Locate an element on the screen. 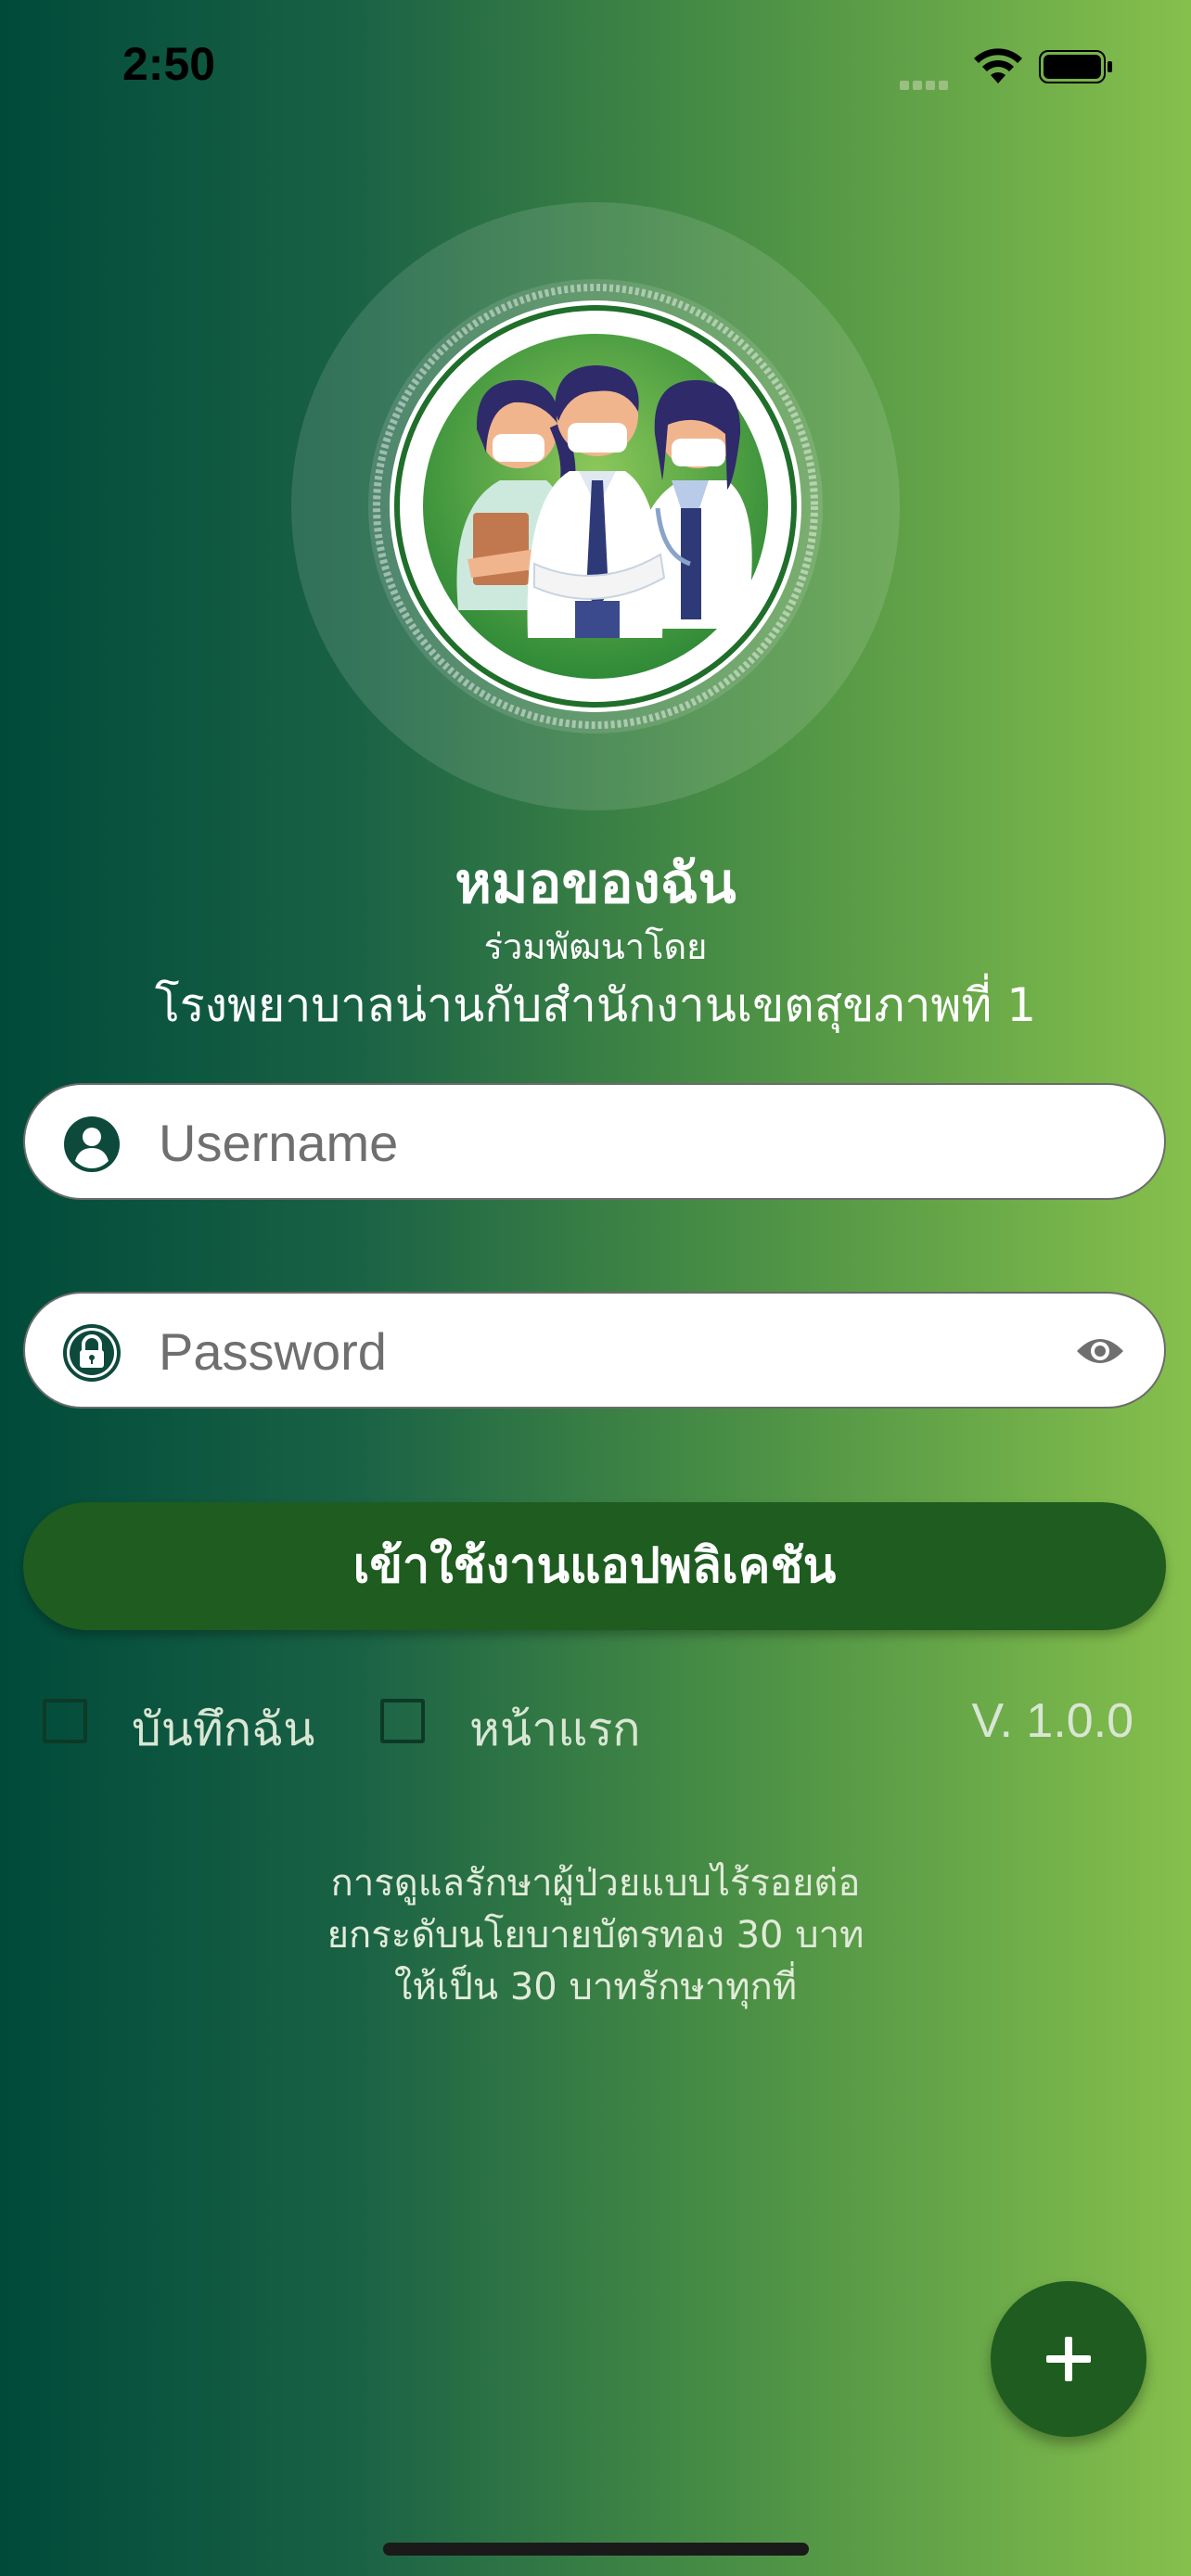 The height and width of the screenshot is (2576, 1191). add-button is located at coordinates (1068, 2359).